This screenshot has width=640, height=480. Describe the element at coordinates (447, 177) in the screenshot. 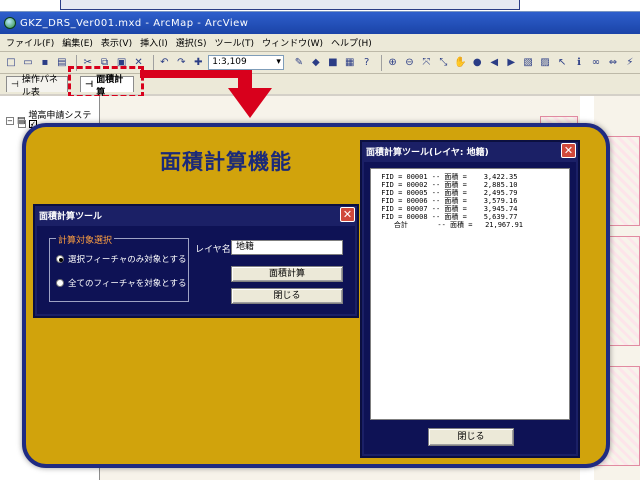

I see `result-line: FID = 00001 -- 面積 = 3,422.35` at that location.